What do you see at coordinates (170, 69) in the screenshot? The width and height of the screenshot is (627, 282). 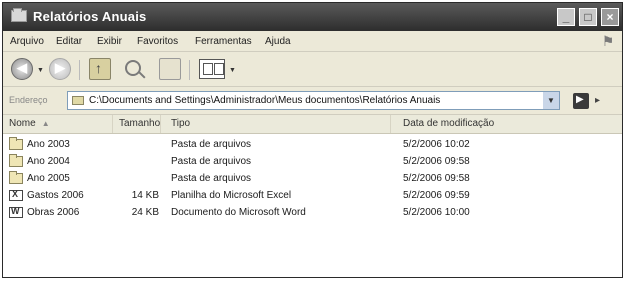 I see `folders-button` at bounding box center [170, 69].